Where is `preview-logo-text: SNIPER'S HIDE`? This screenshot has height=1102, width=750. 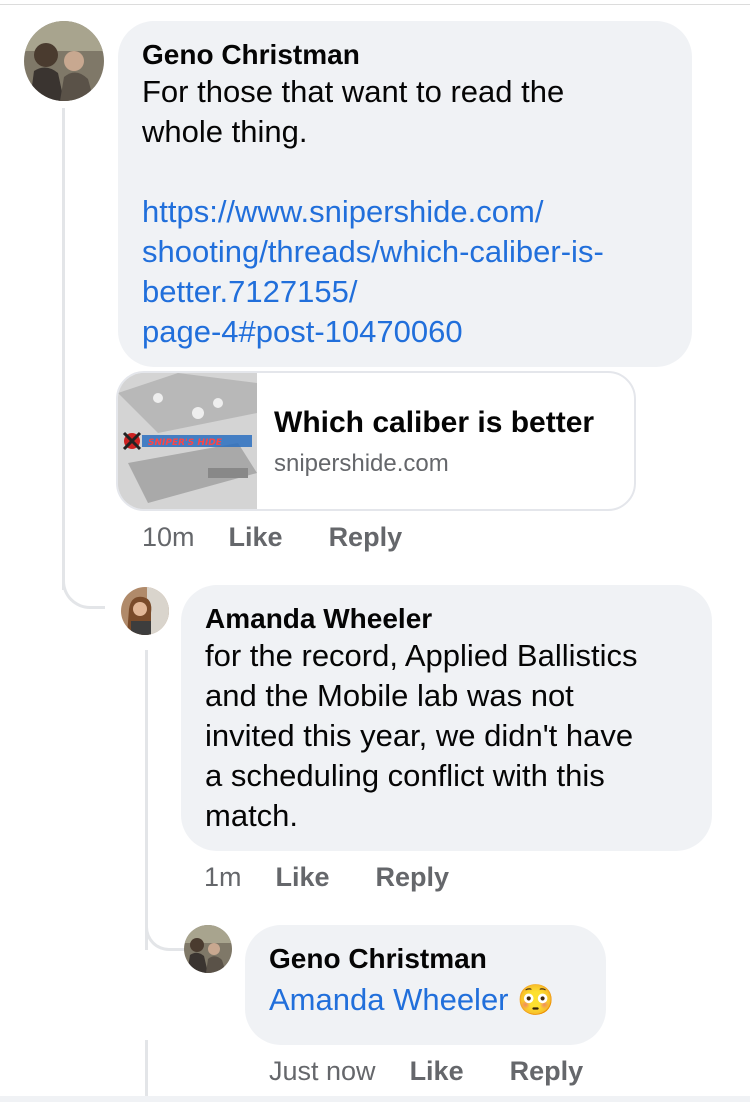 preview-logo-text: SNIPER'S HIDE is located at coordinates (185, 443).